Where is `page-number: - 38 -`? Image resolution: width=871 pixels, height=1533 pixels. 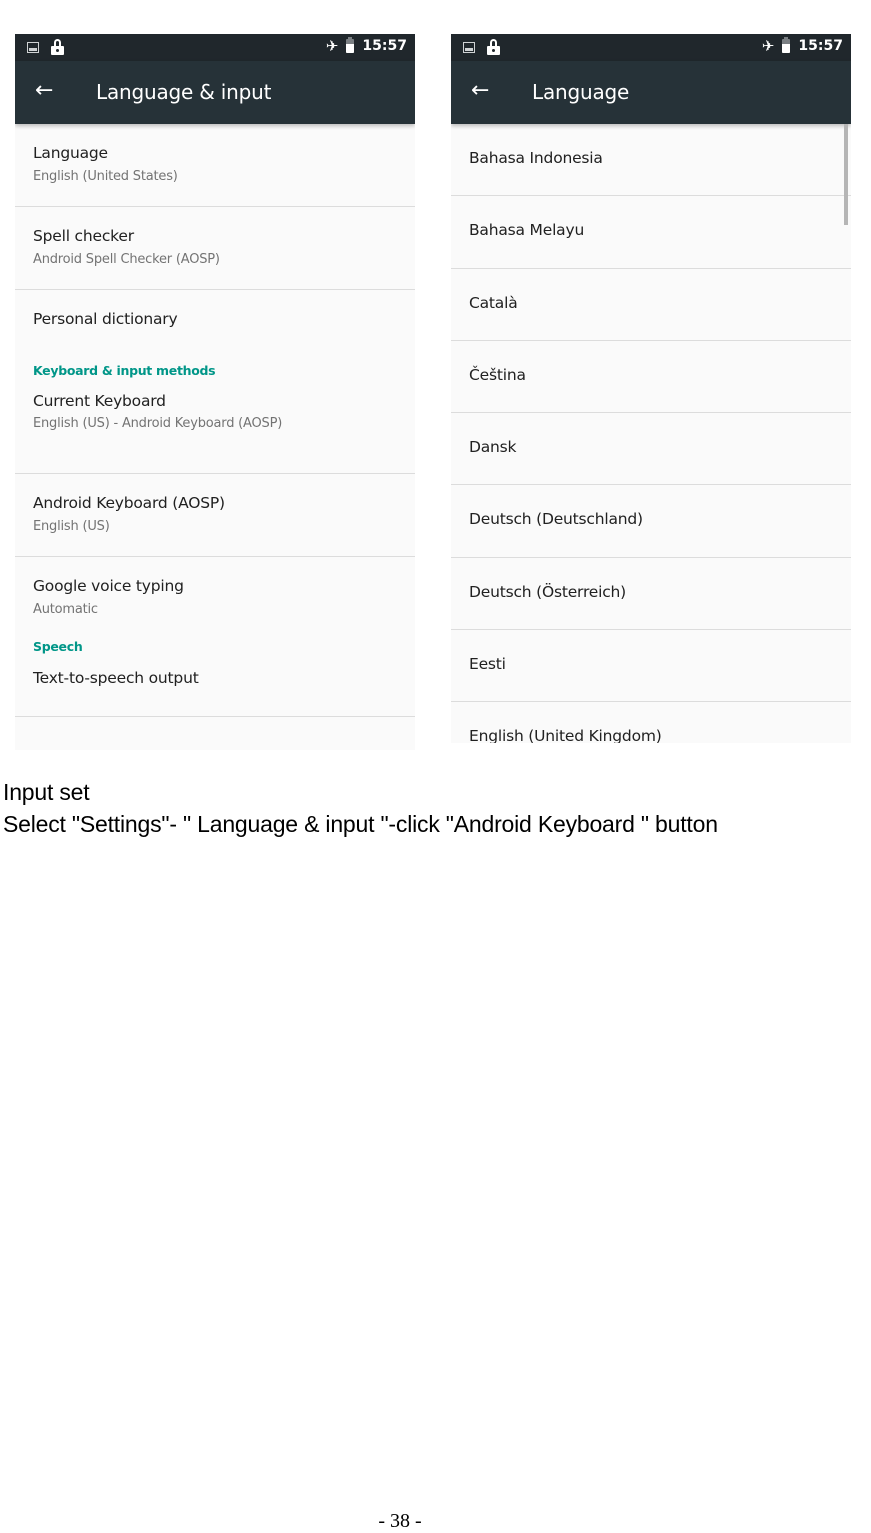
page-number: - 38 - is located at coordinates (400, 1521).